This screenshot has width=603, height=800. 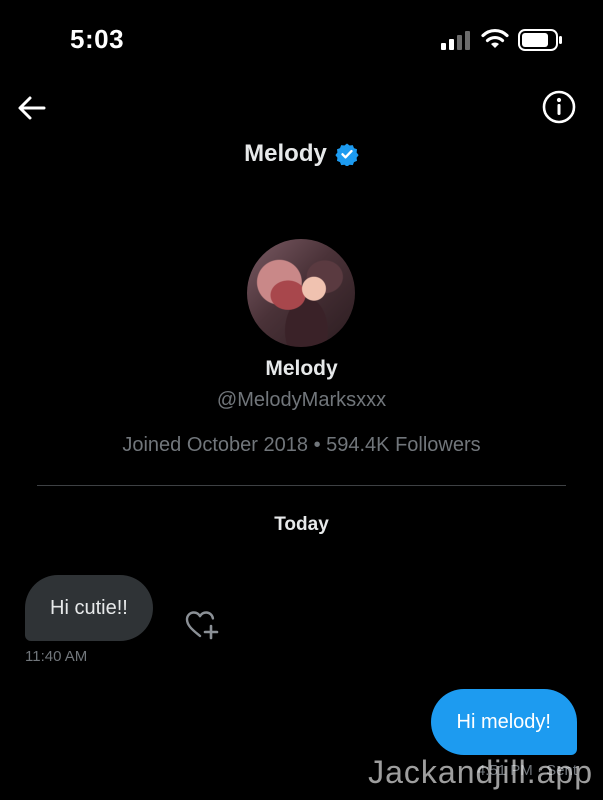 I want to click on message-text: Hi melody!, so click(x=503, y=721).